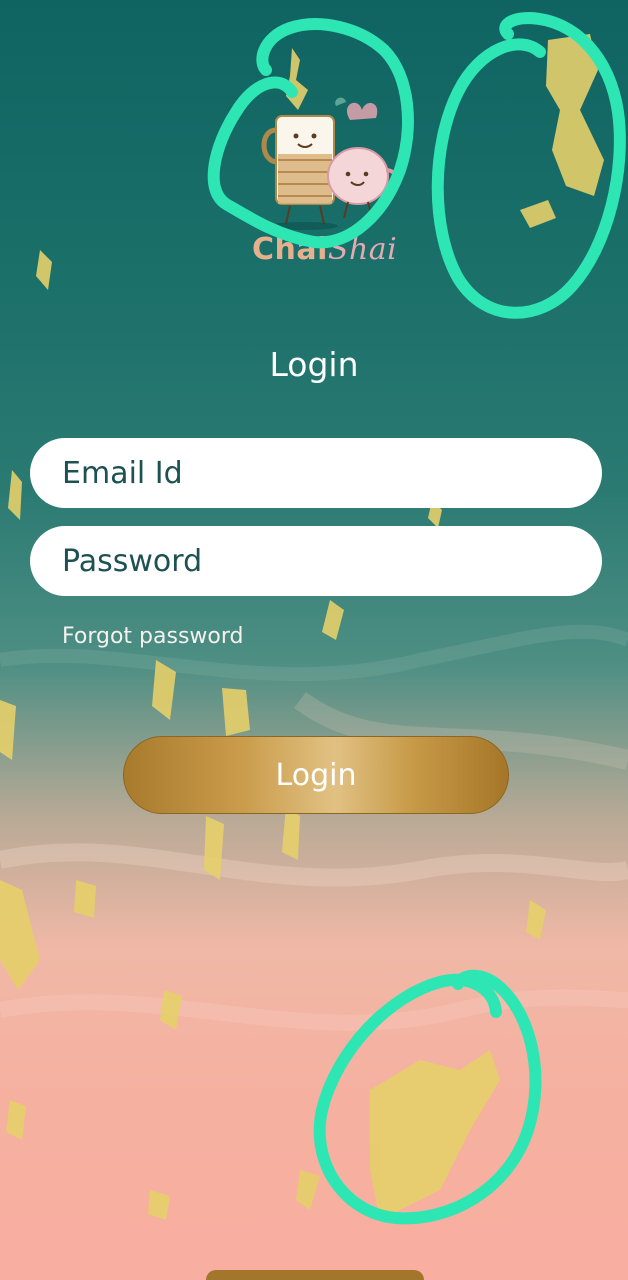 The height and width of the screenshot is (1280, 628). I want to click on forgot-password-link: Forgot password, so click(152, 636).